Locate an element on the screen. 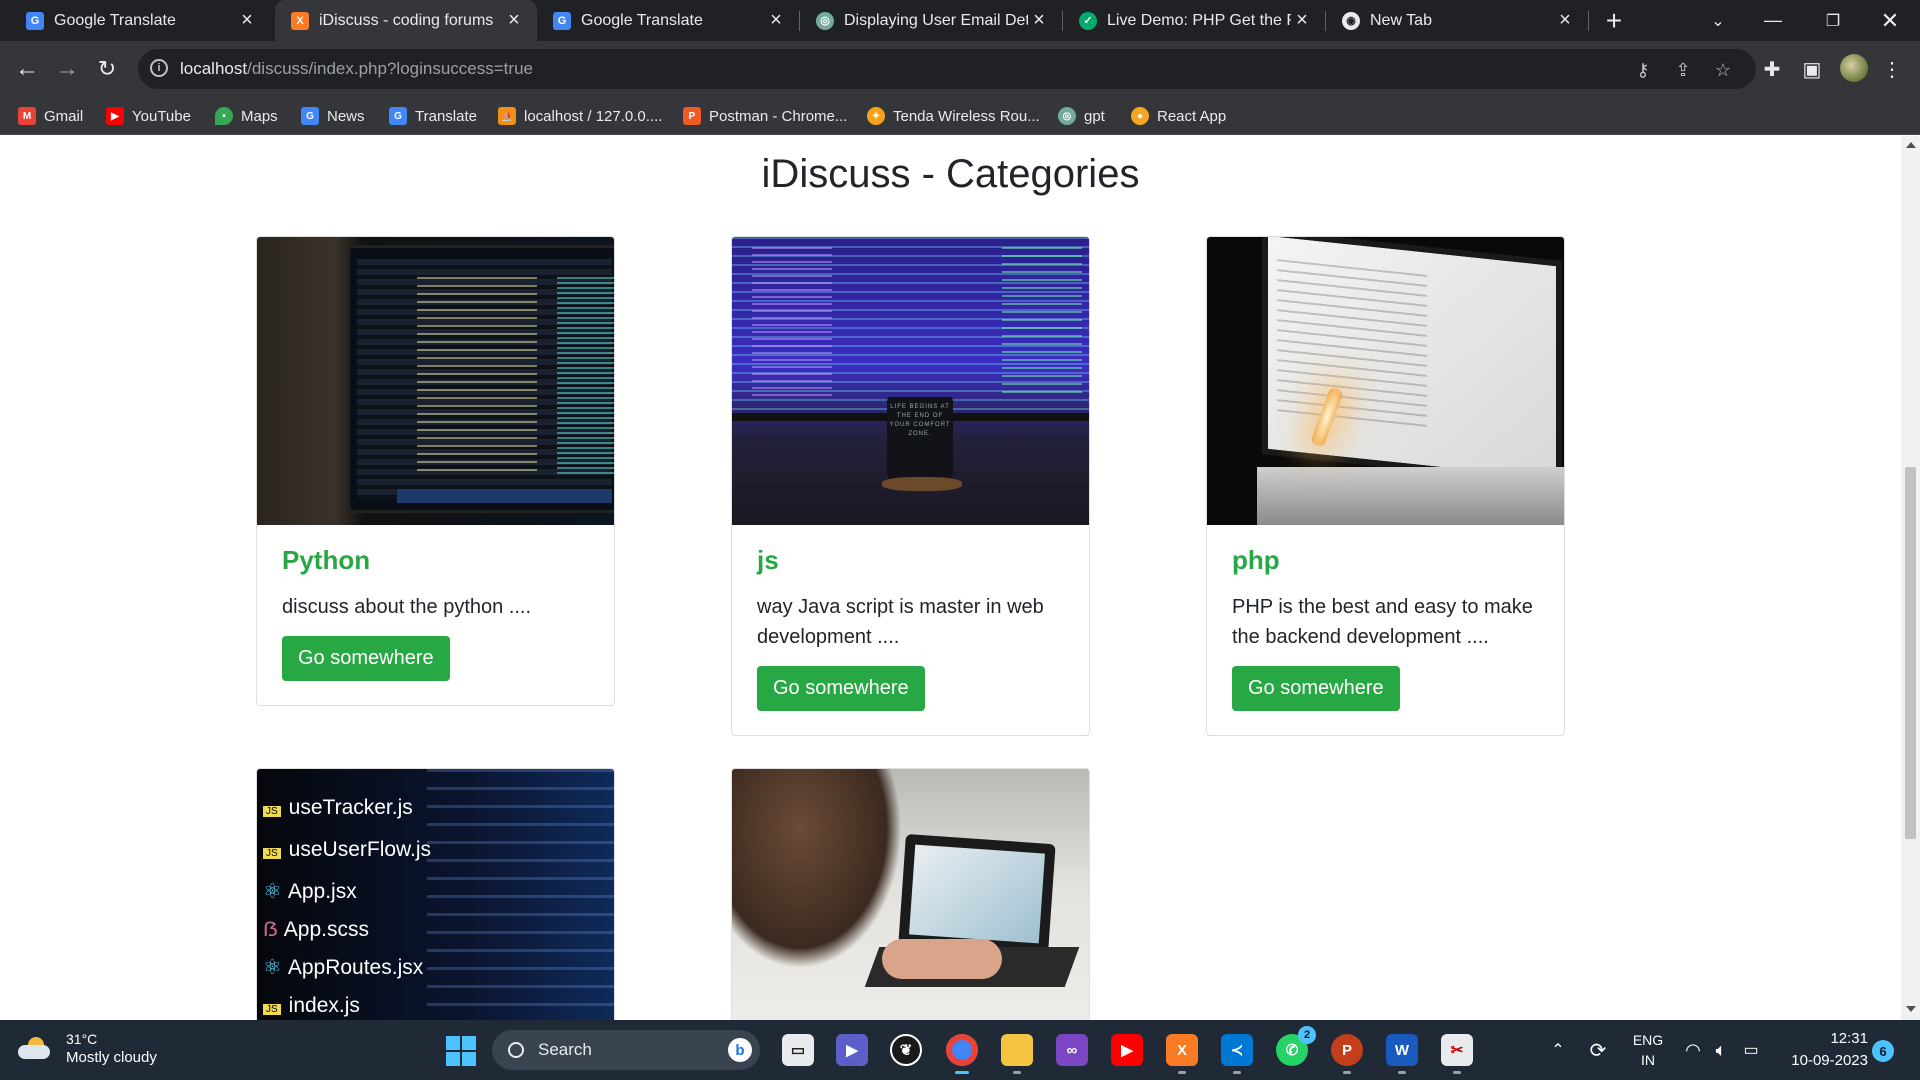 This screenshot has width=1920, height=1080. page-scrollbar is located at coordinates (1910, 578).